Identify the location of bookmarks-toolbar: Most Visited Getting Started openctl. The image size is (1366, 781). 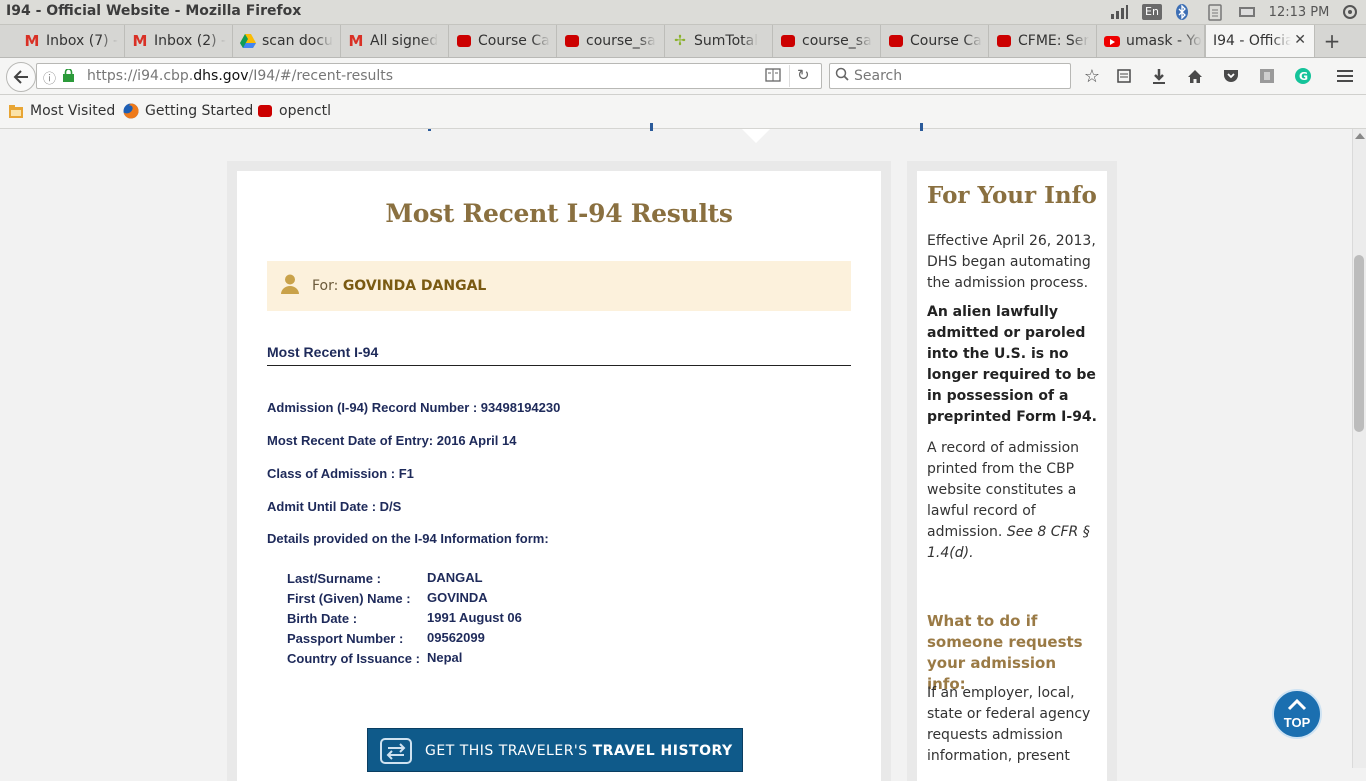
(683, 112).